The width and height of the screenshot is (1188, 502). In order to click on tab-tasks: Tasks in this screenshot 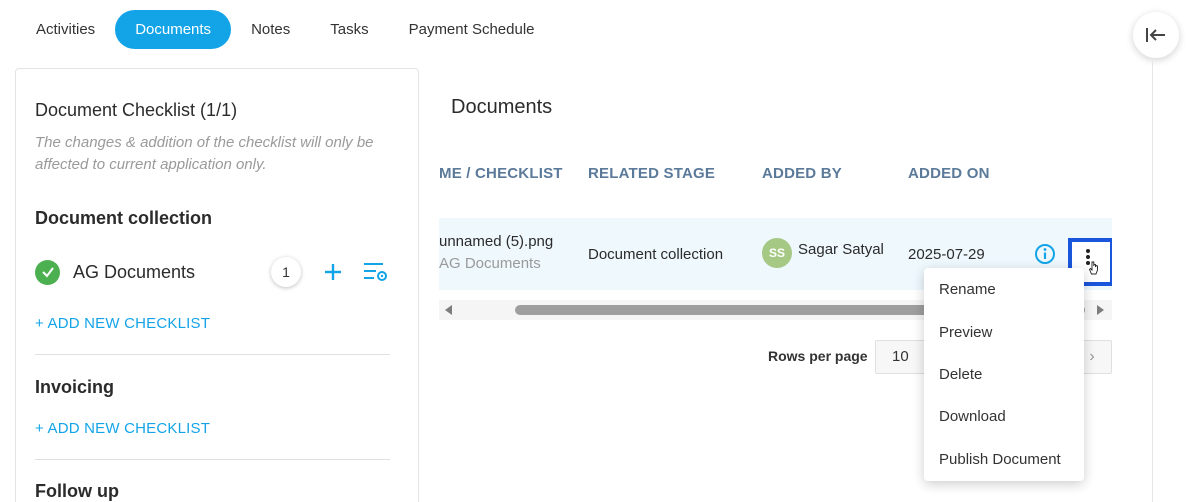, I will do `click(349, 29)`.